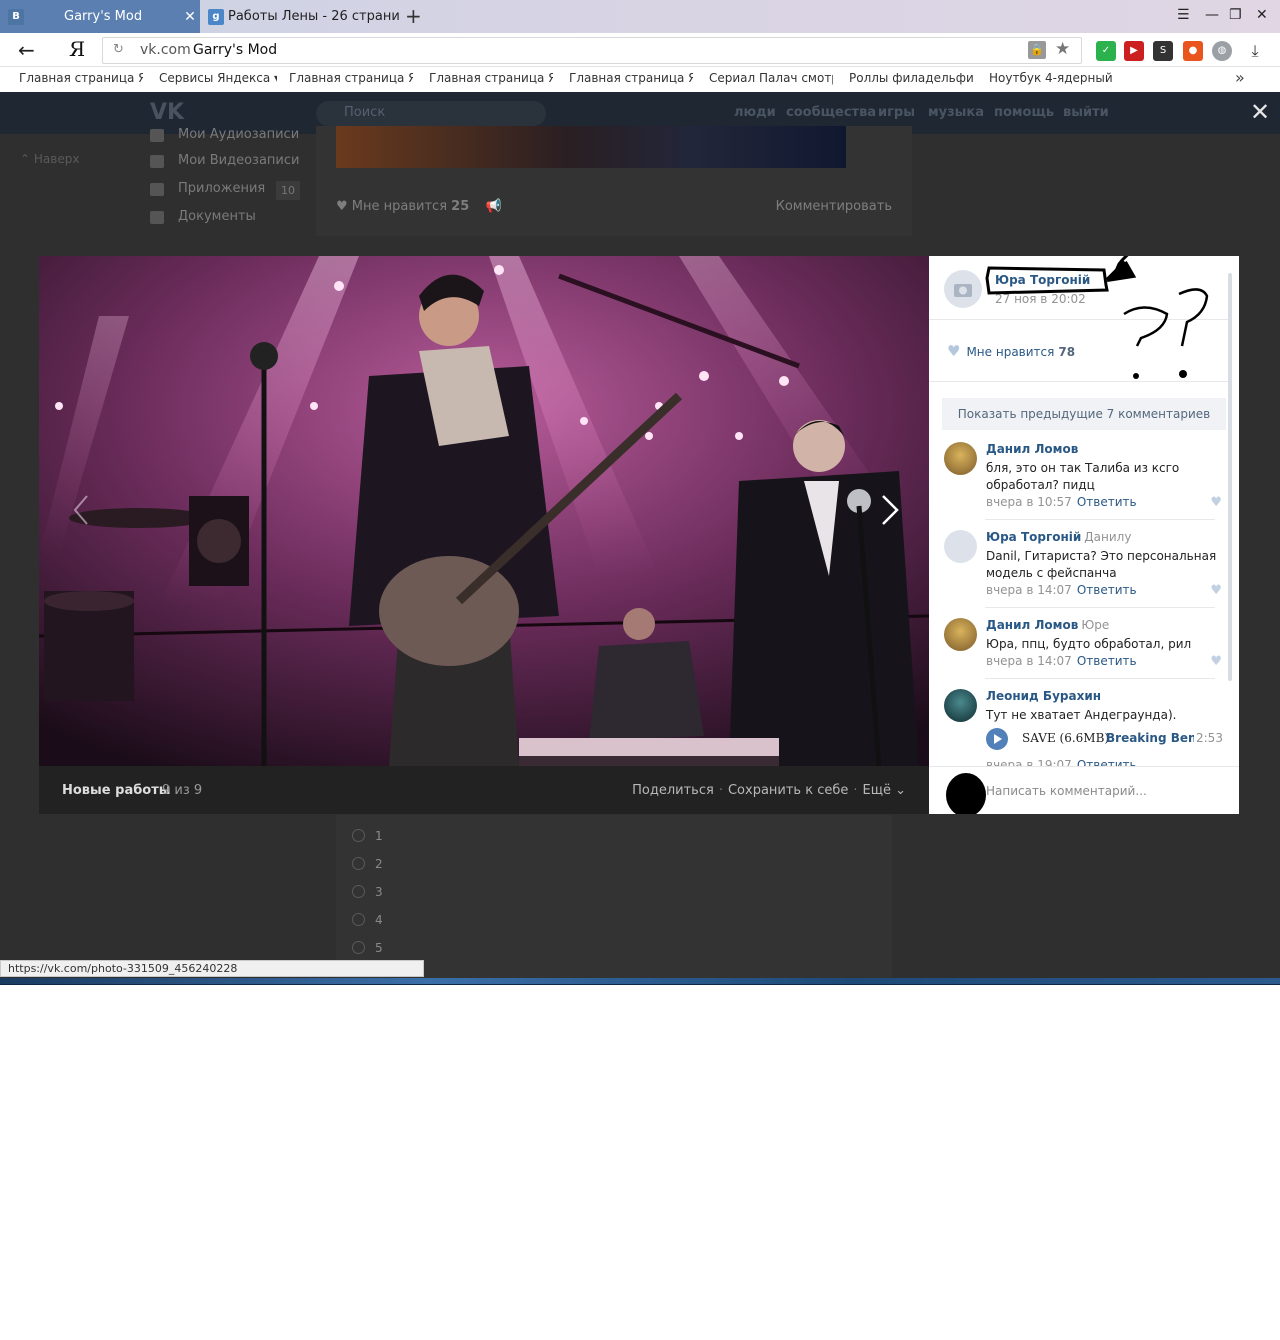 This screenshot has width=1280, height=1340. I want to click on poll-option-label: 5, so click(379, 948).